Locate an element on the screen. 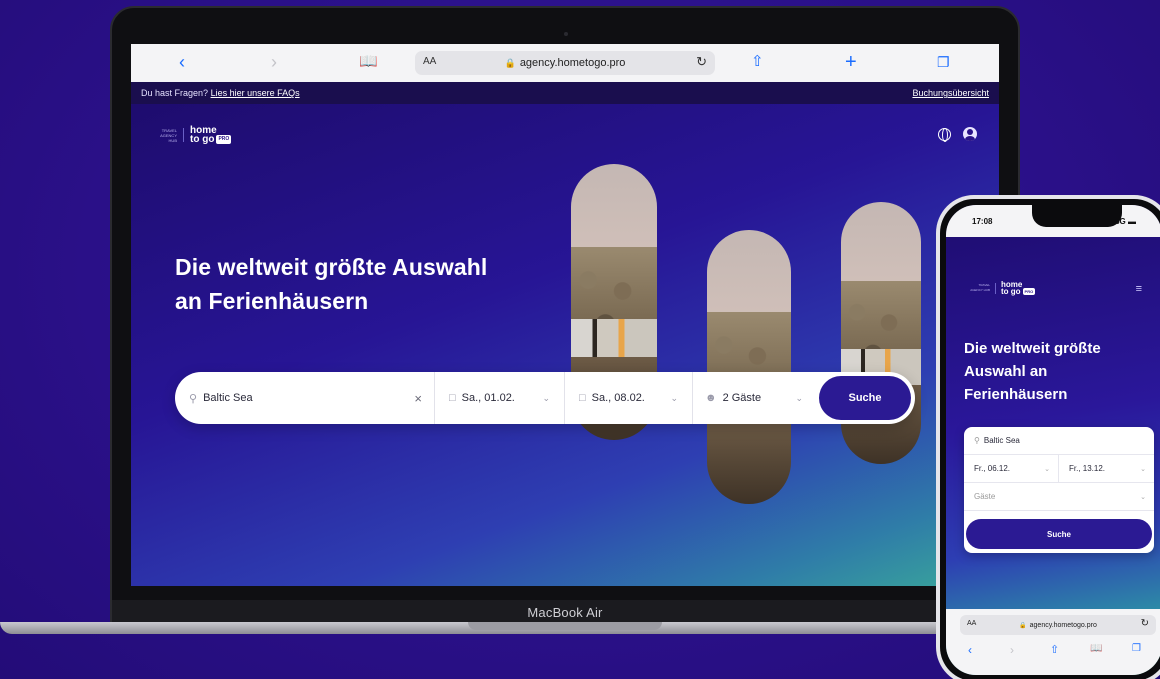  phone-checkout-field: Fr., 13.12. ⌄ is located at coordinates (1106, 469).